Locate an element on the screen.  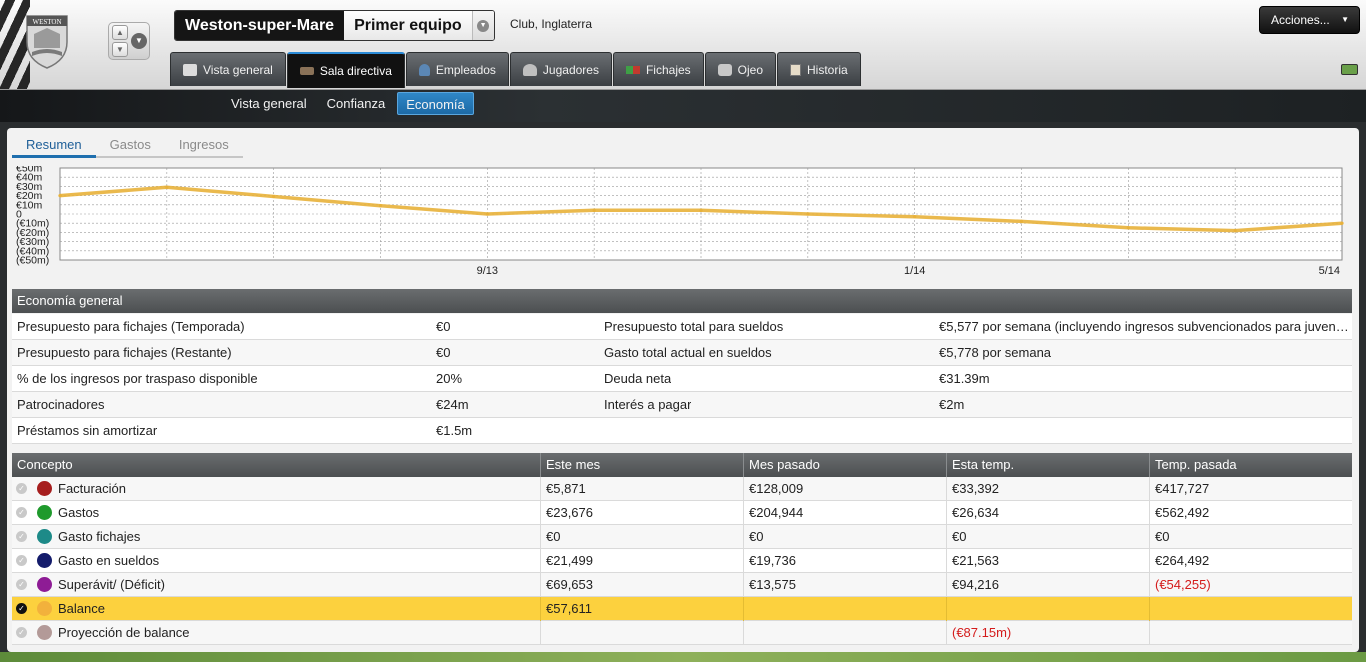
finance-tabs: Resumen Gastos Ingresos is located at coordinates (127, 145).